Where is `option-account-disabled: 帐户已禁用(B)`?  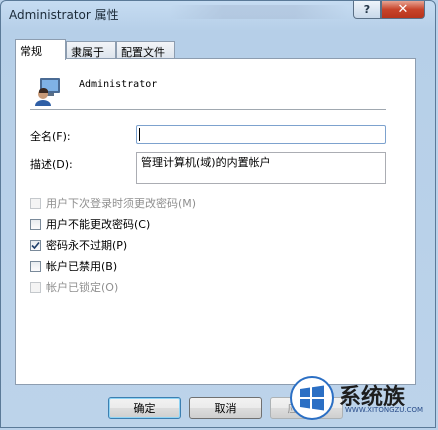 option-account-disabled: 帐户已禁用(B) is located at coordinates (73, 266).